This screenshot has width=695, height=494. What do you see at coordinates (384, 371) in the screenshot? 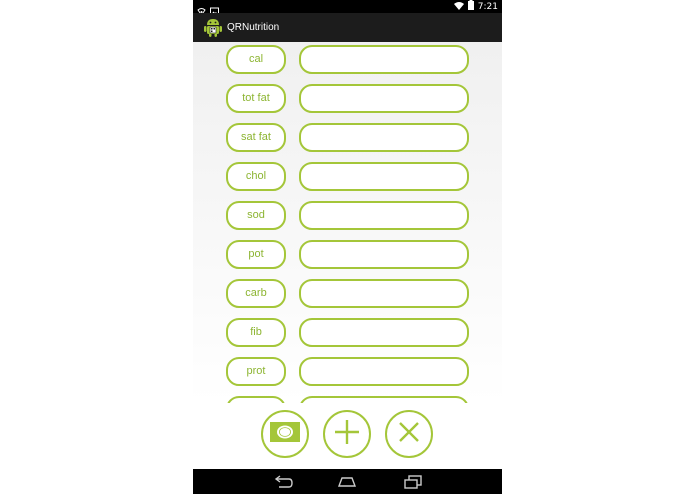
I see `input-prot` at bounding box center [384, 371].